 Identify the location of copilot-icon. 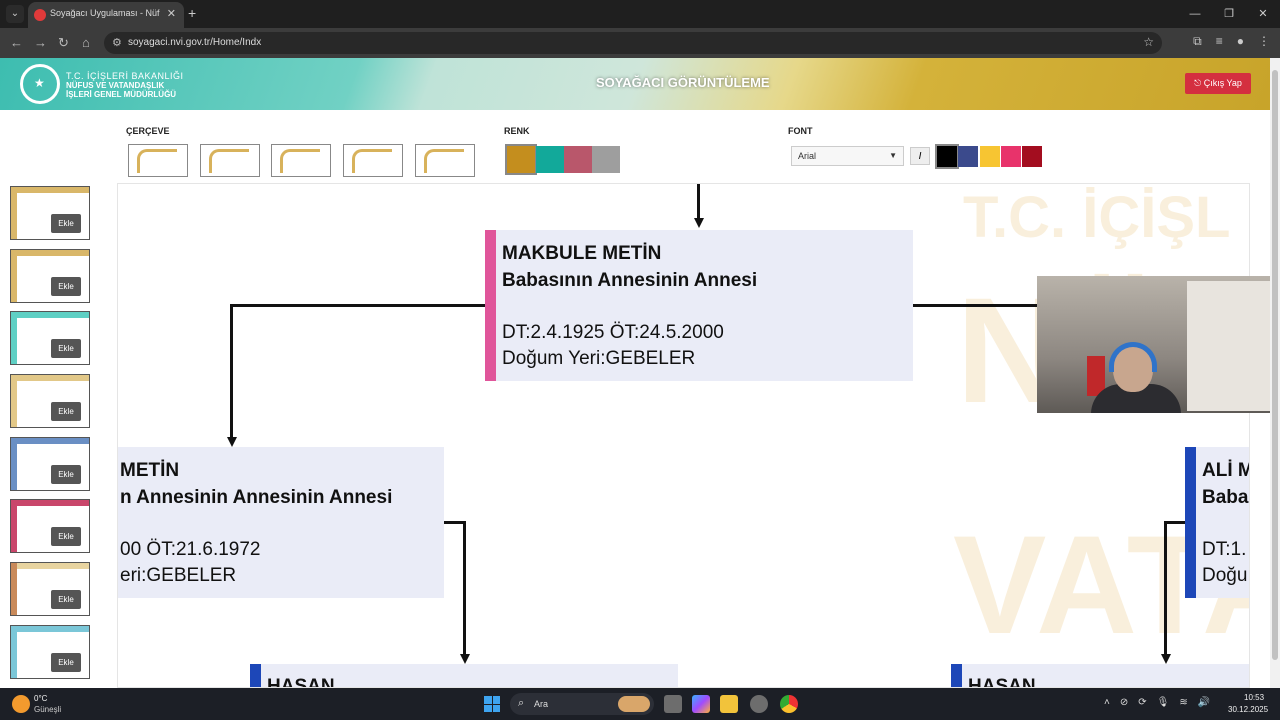
(701, 704).